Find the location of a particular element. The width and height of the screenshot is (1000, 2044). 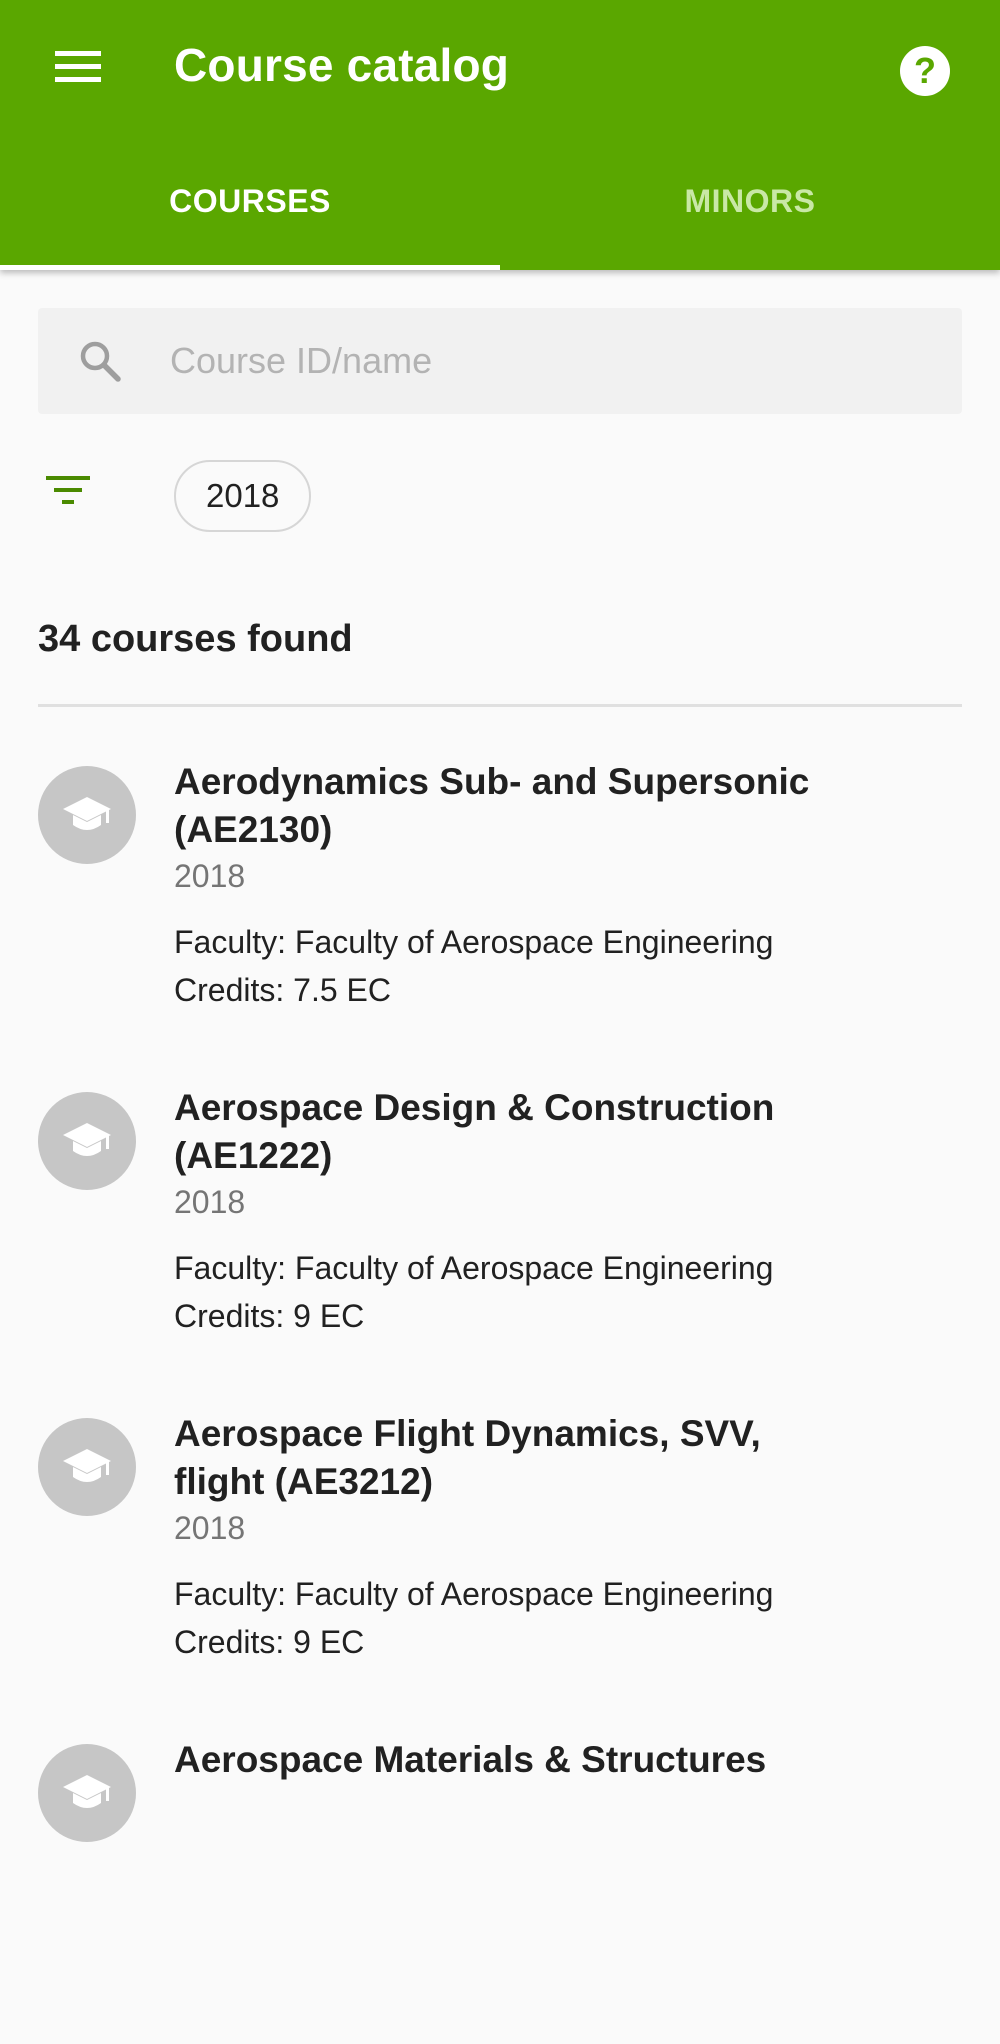

results-count: 34 courses found is located at coordinates (195, 639).